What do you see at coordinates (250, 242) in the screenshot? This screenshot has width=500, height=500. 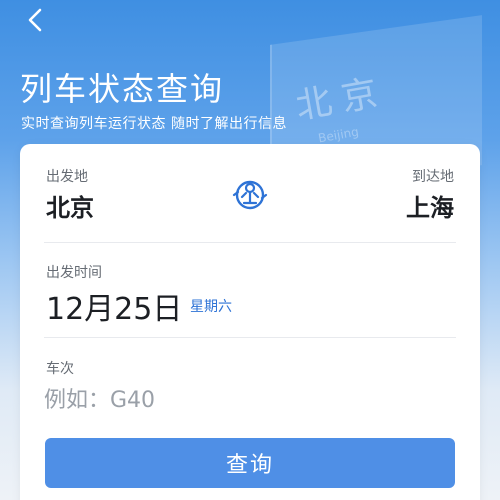 I see `divider-route` at bounding box center [250, 242].